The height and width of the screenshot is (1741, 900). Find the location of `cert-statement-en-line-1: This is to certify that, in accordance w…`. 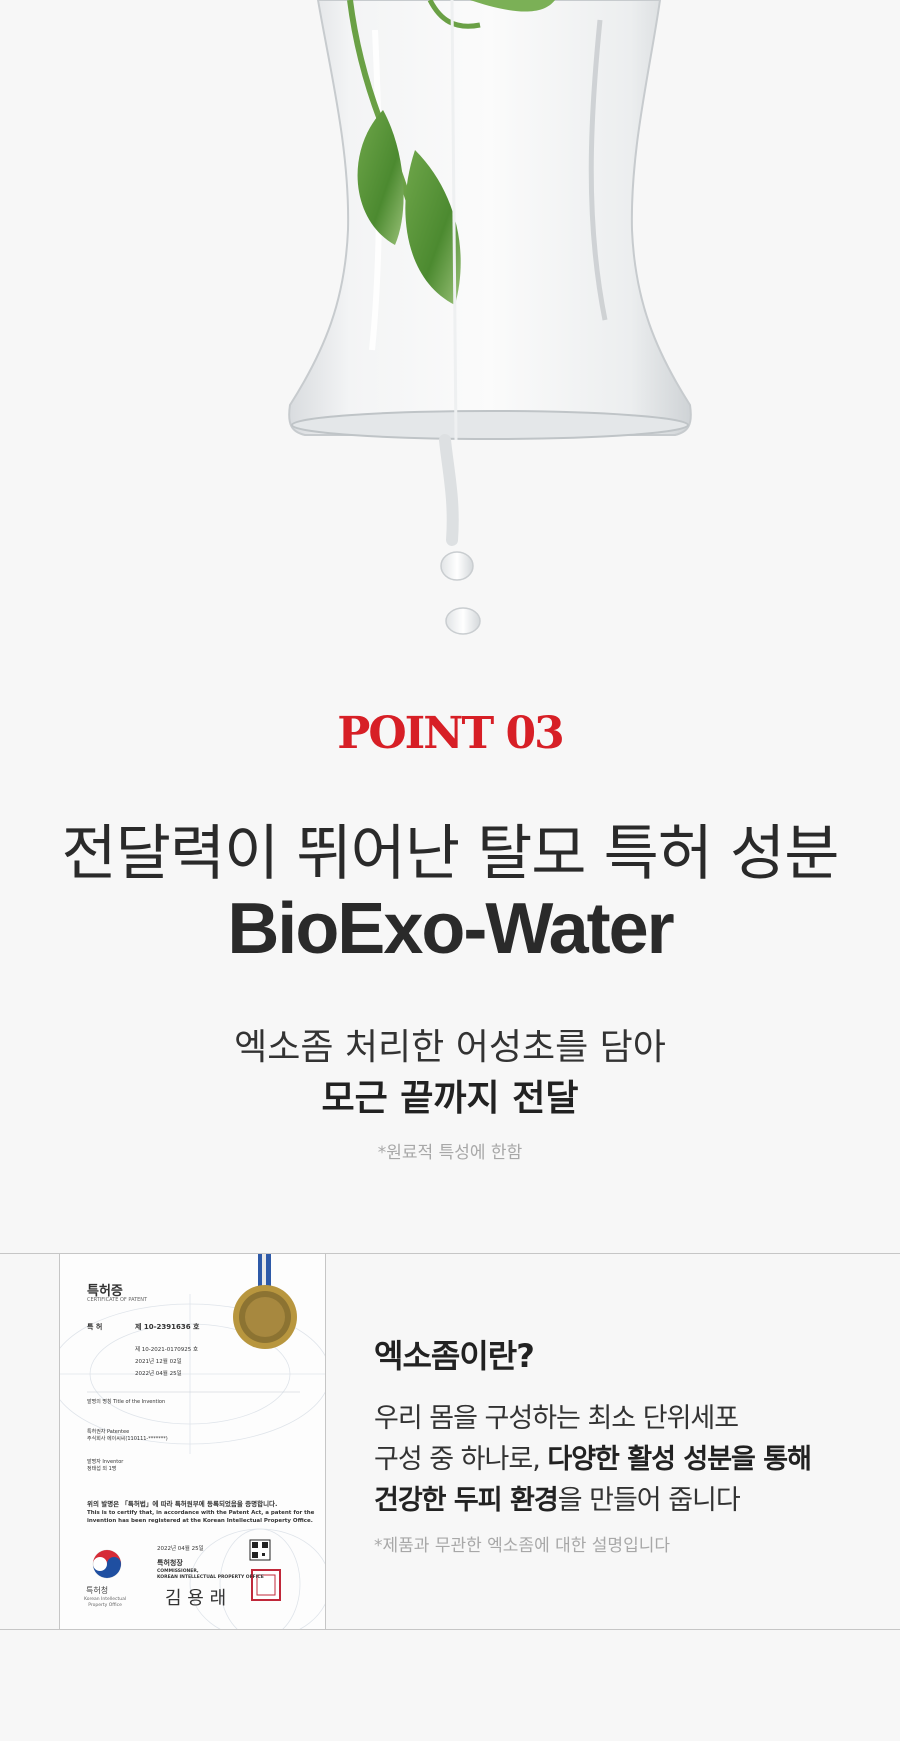

cert-statement-en-line-1: This is to certify that, in accordance w… is located at coordinates (201, 1513).